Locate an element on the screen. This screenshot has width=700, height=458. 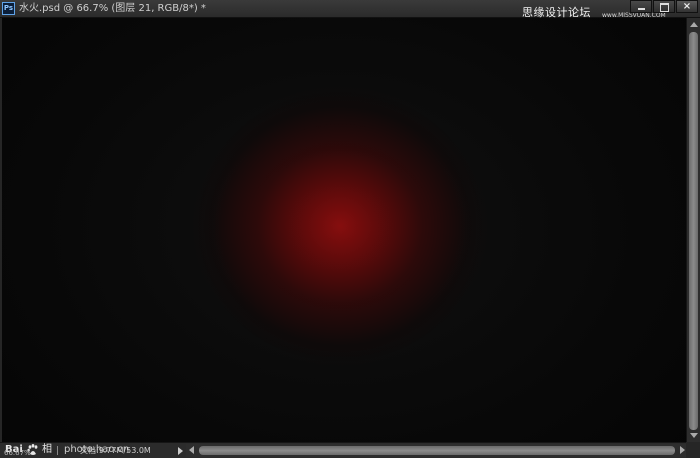
scroll-left-arrow-icon is located at coordinates (191, 450).